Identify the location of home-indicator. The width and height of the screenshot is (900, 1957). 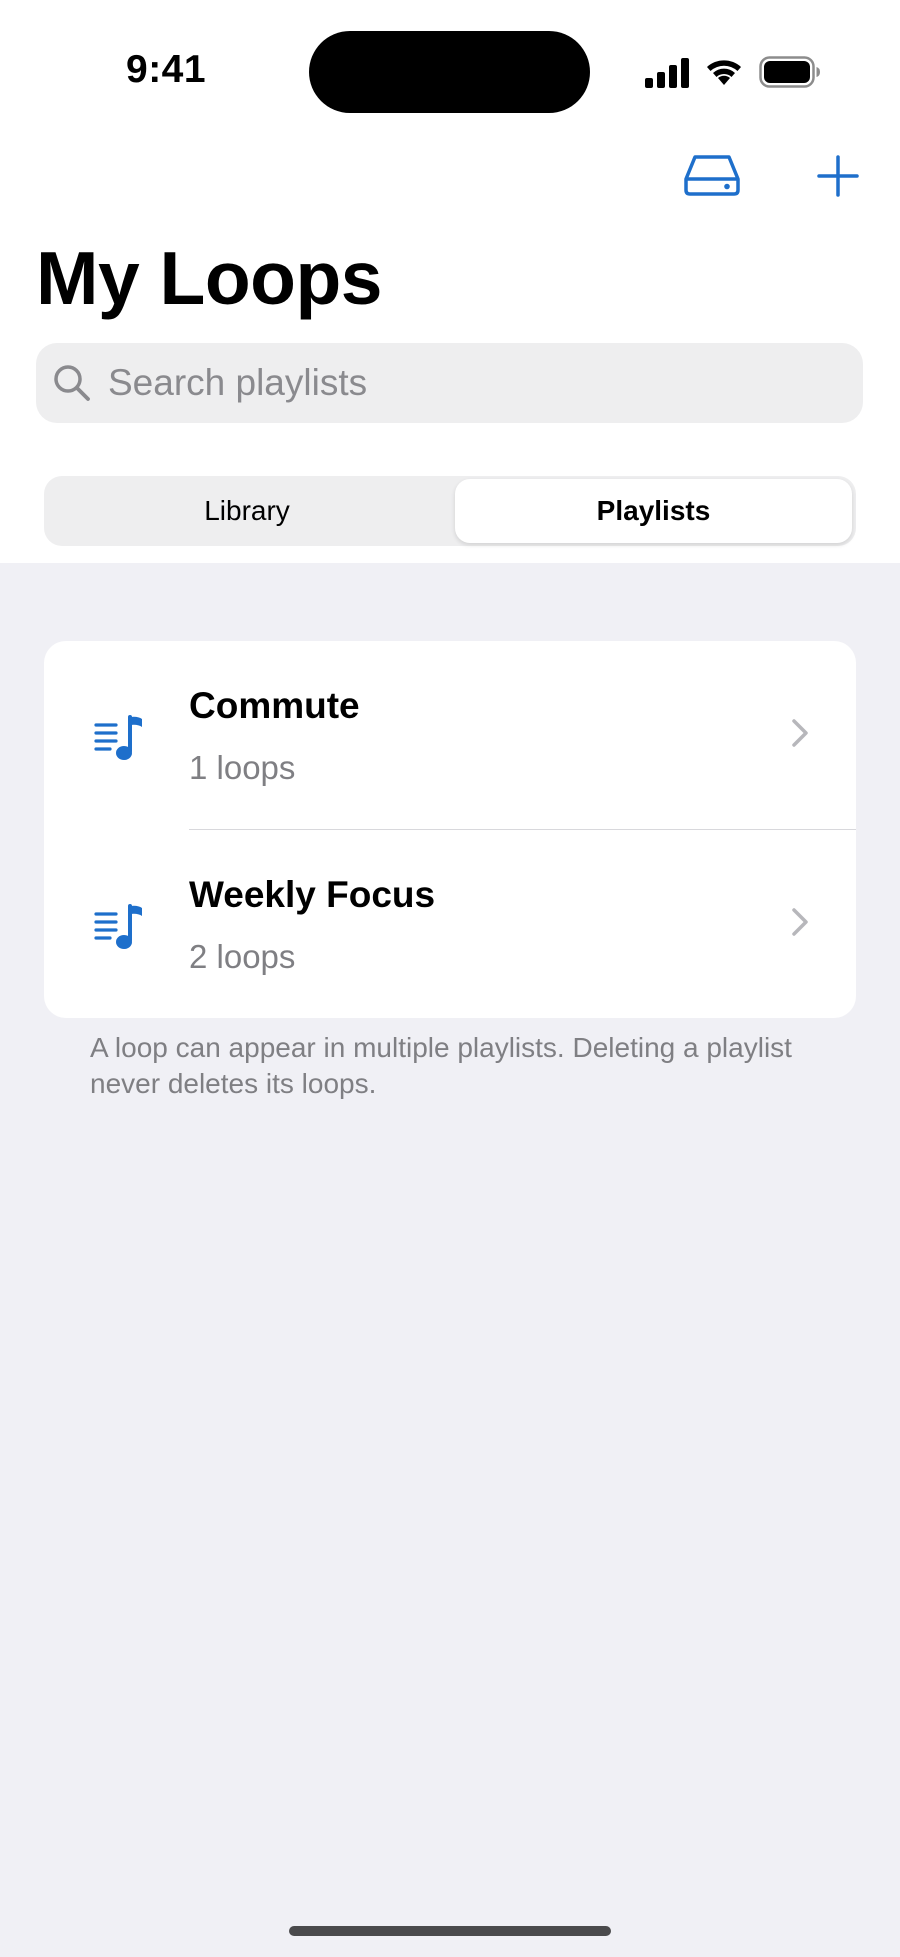
(450, 1931).